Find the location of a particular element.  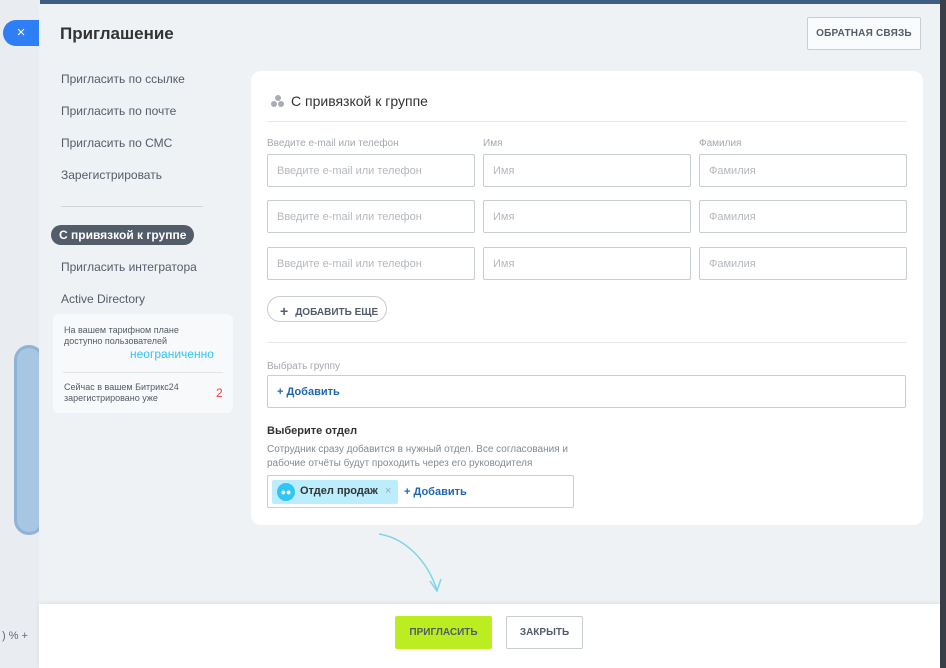

sidebar-item-active-directory: Active Directory is located at coordinates (103, 299).